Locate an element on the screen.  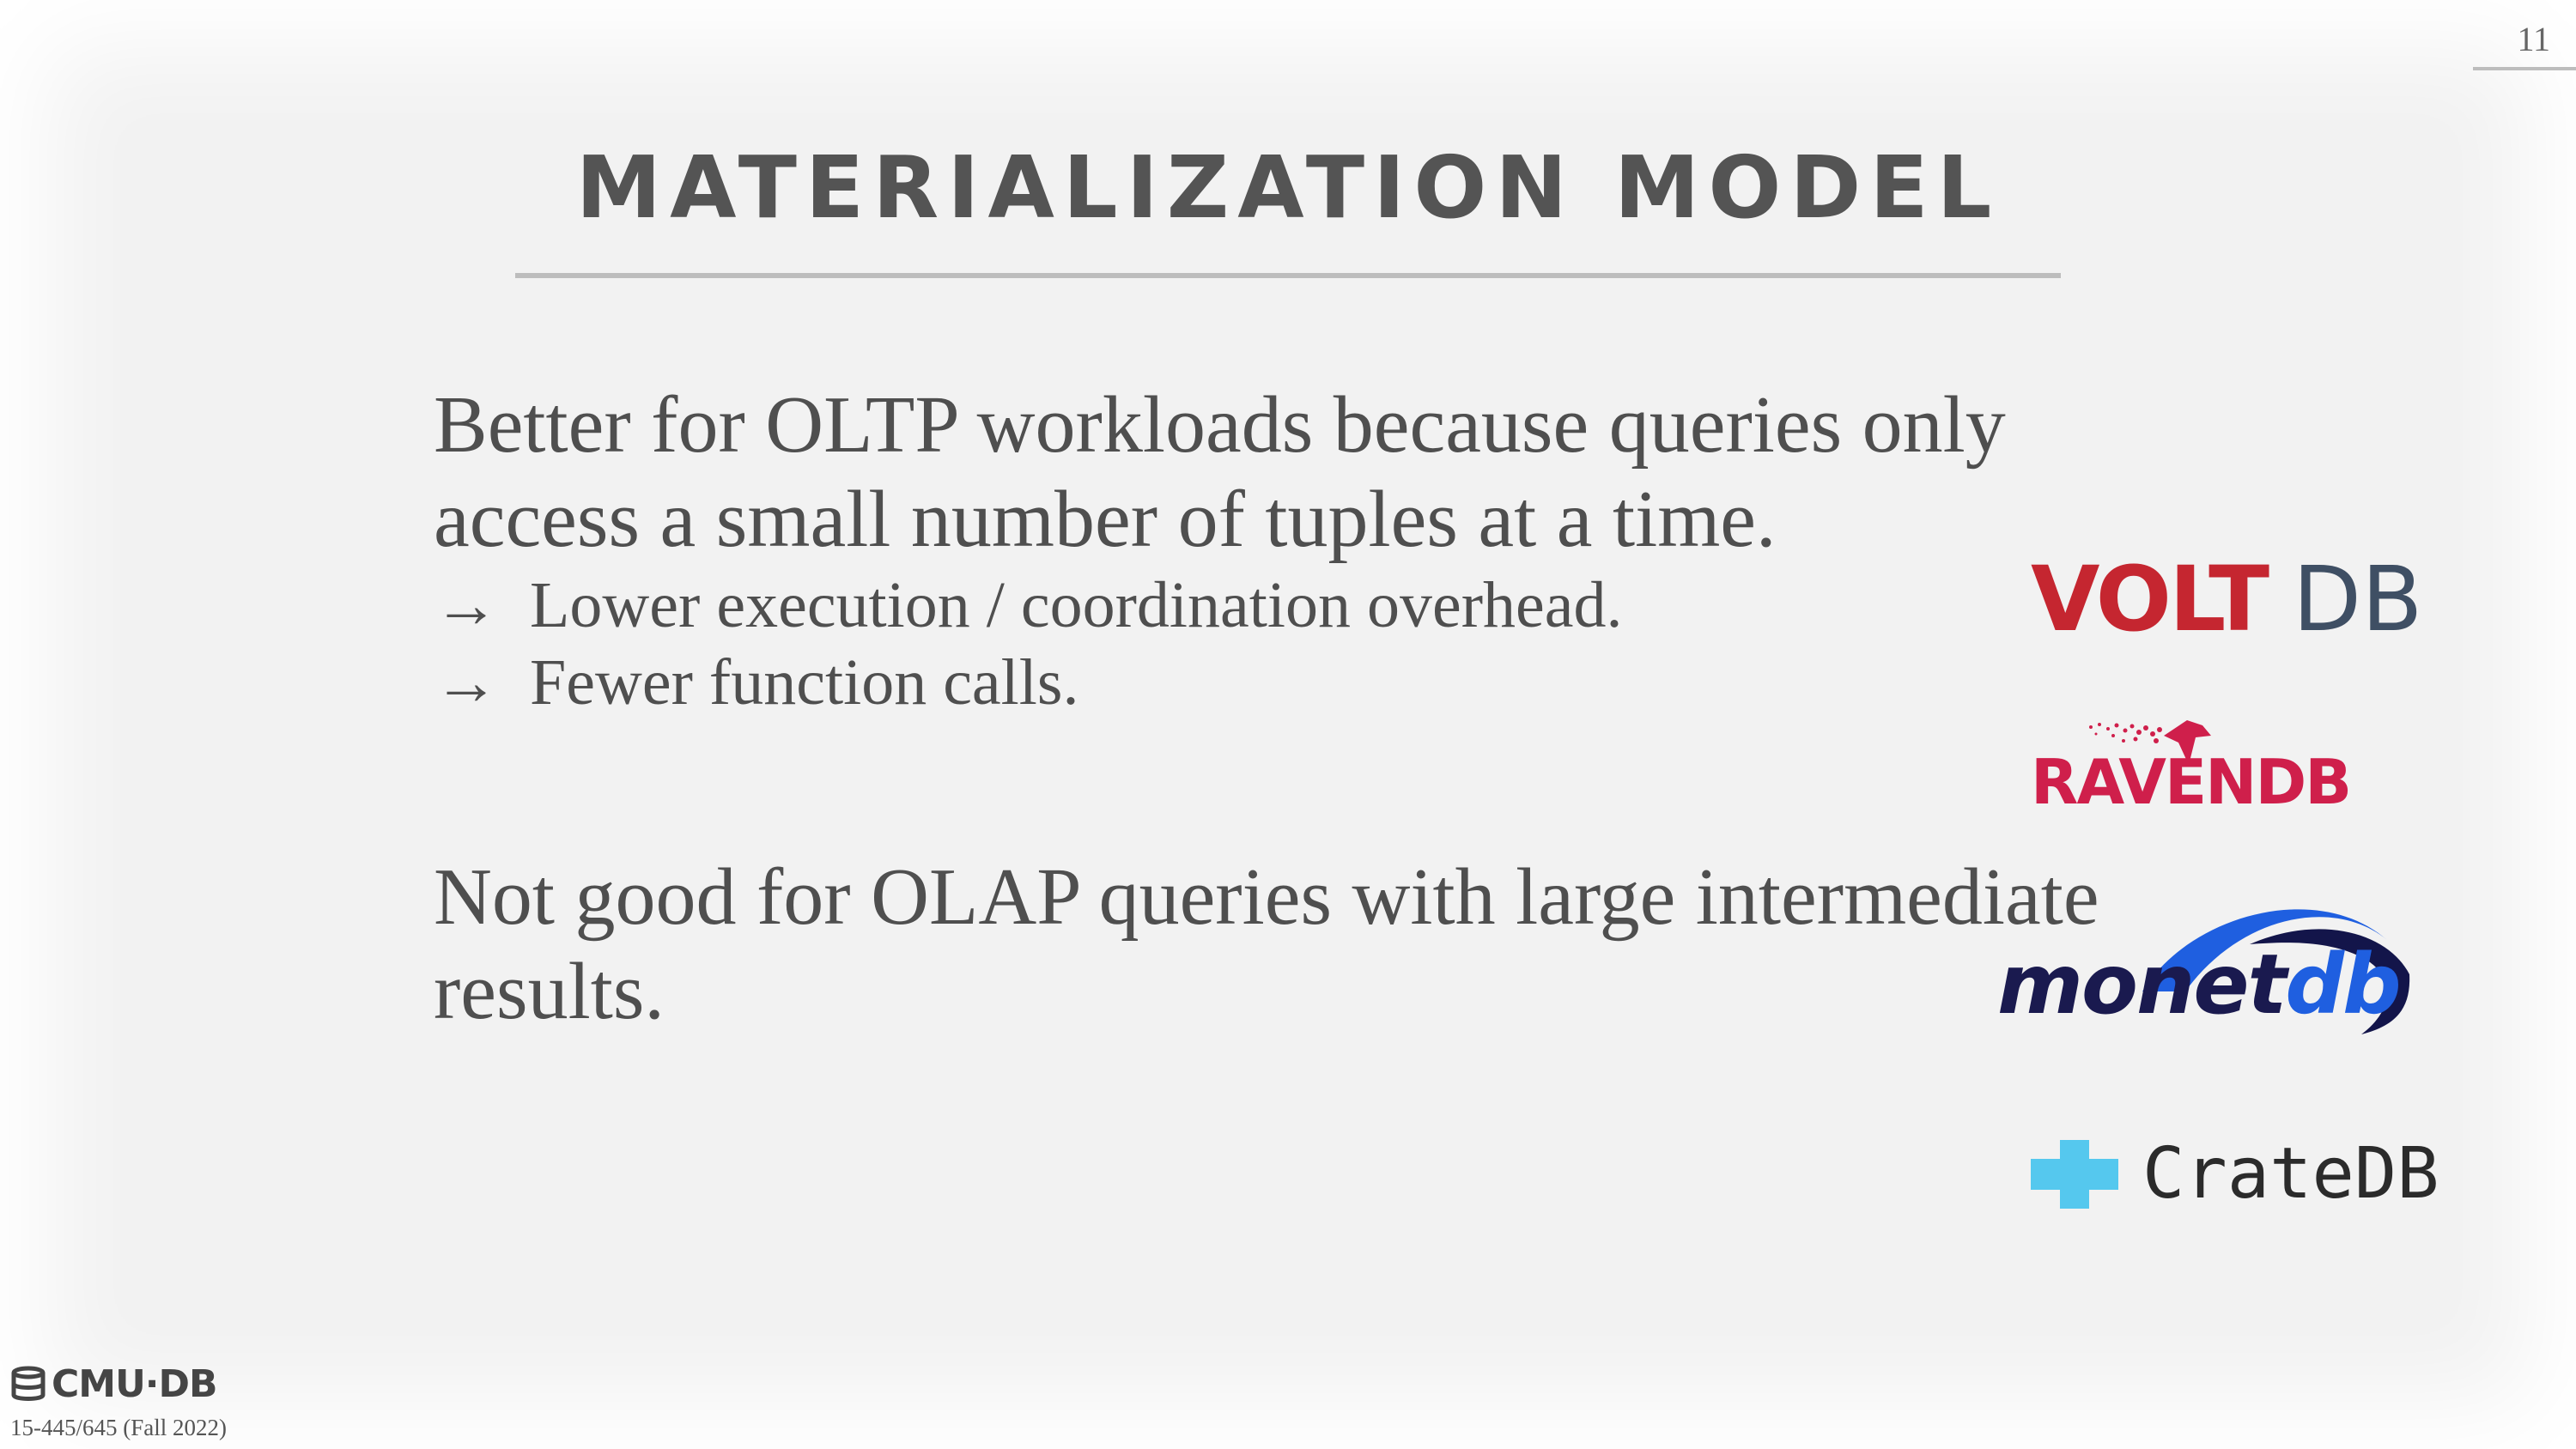
ravendb-logo: RAVENDB is located at coordinates (2226, 766).